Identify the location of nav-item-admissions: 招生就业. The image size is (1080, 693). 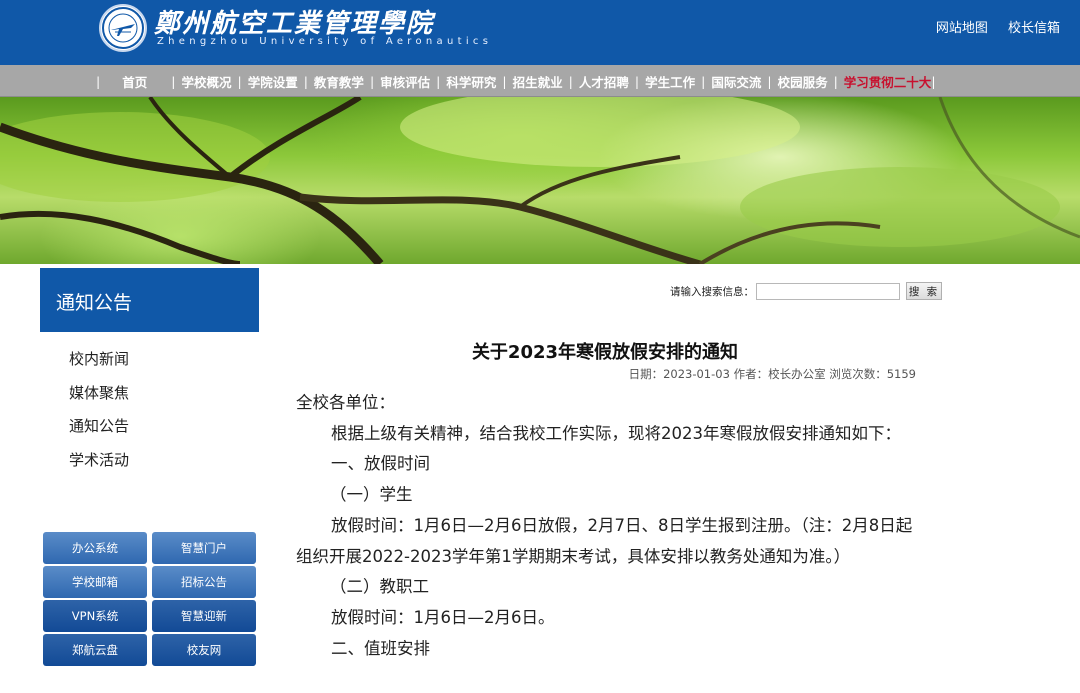
(538, 81).